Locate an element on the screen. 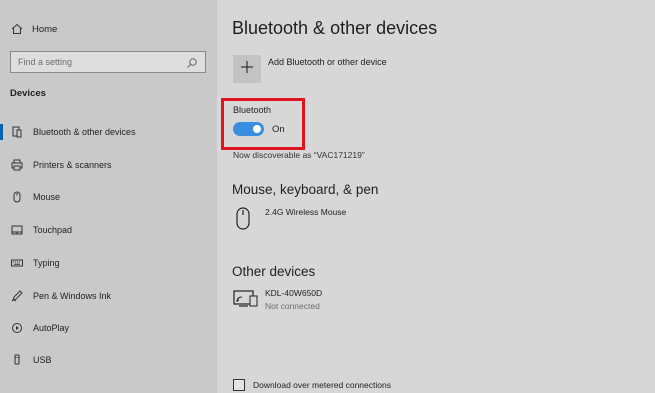 The image size is (655, 393). sidebar-item-label: AutoPlay is located at coordinates (51, 328).